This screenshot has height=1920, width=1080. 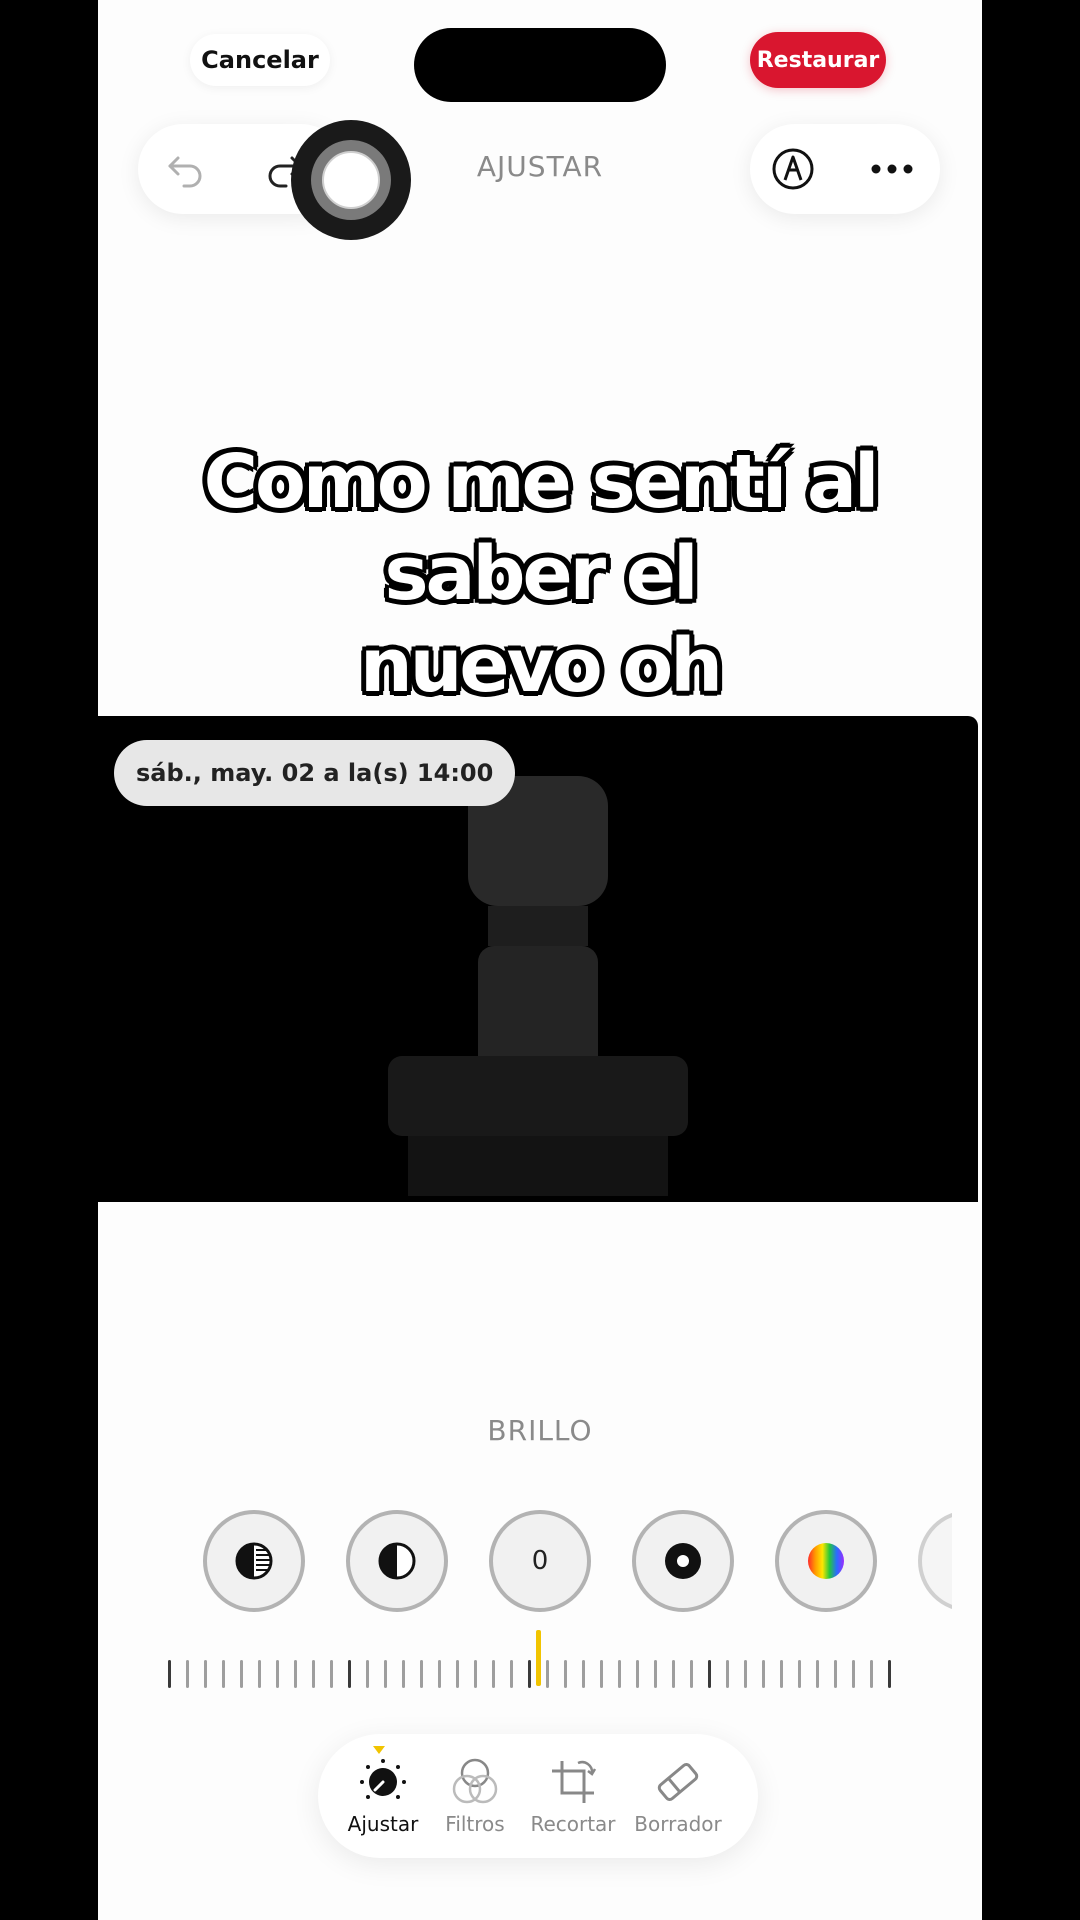 I want to click on dynamic-island, so click(x=540, y=65).